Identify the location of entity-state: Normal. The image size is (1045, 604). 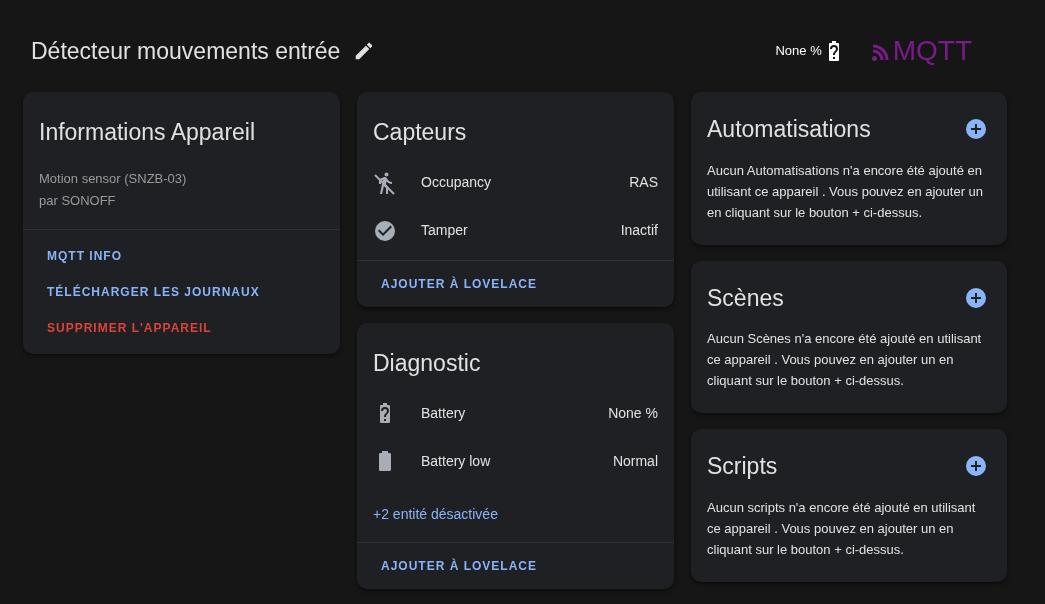
(635, 461).